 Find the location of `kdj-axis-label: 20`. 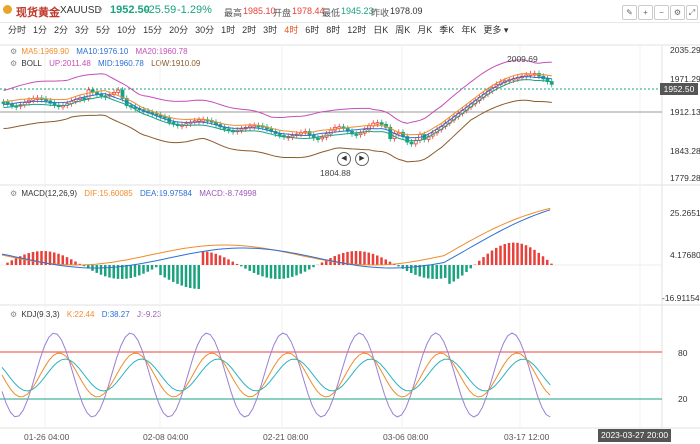

kdj-axis-label: 20 is located at coordinates (683, 399).